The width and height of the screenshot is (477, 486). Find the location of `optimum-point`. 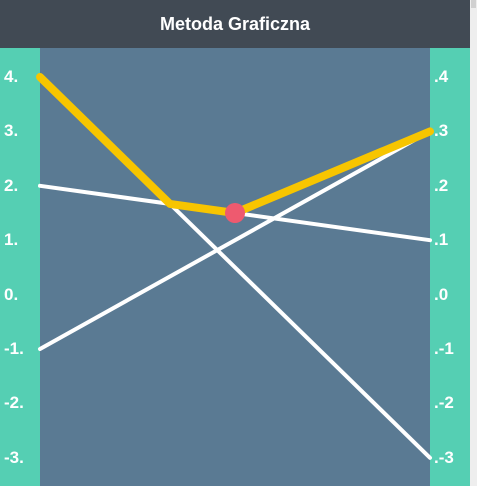

optimum-point is located at coordinates (235, 213).